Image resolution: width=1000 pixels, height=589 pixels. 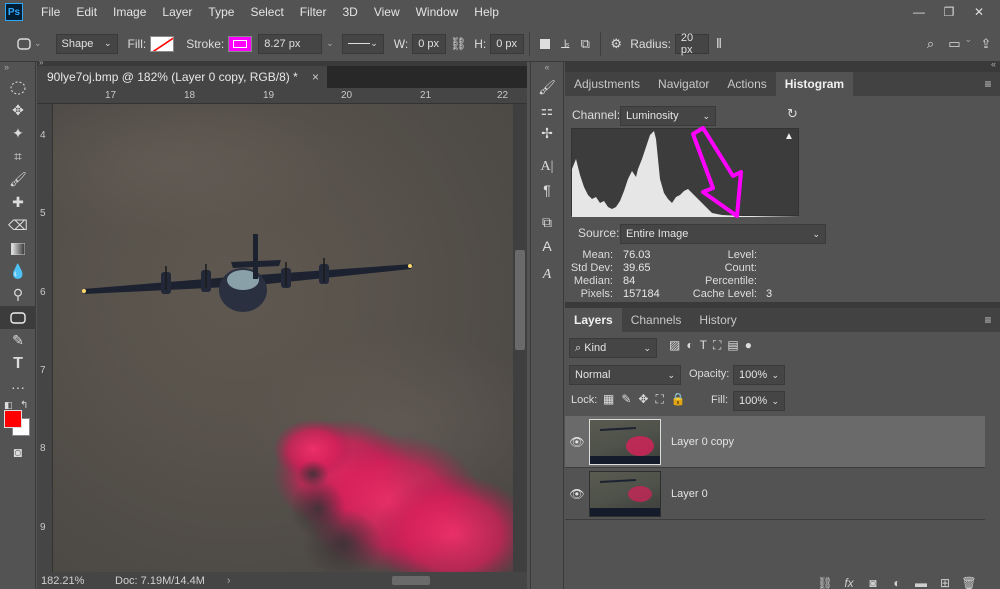 I want to click on blur-tool-icon: 💧, so click(x=18, y=271).